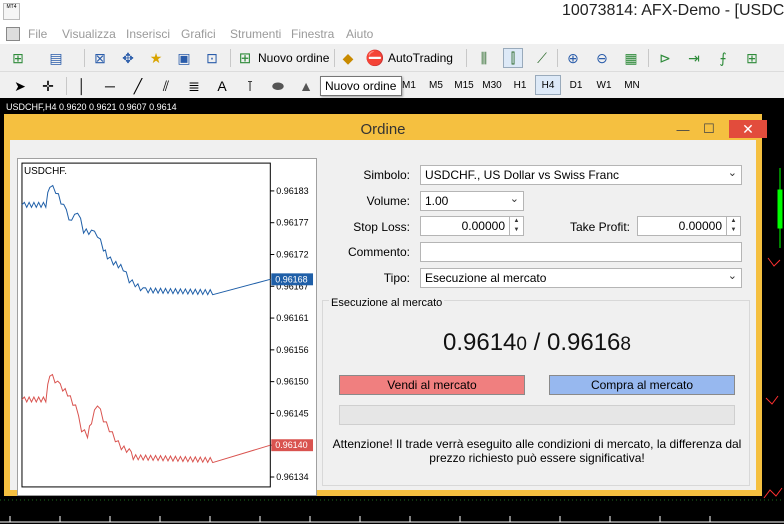 The height and width of the screenshot is (524, 784). What do you see at coordinates (381, 227) in the screenshot?
I see `stoploss-label: Stop Loss:` at bounding box center [381, 227].